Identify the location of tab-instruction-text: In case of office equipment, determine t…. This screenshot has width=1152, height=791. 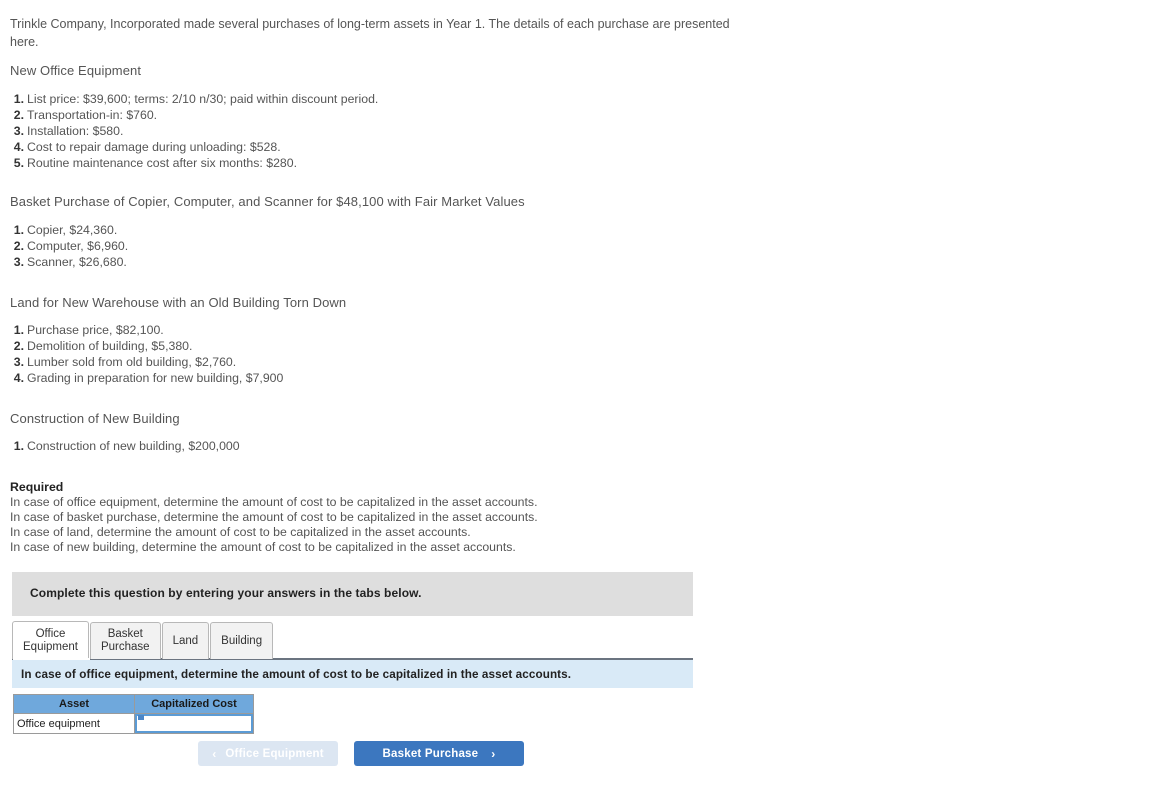
(296, 674).